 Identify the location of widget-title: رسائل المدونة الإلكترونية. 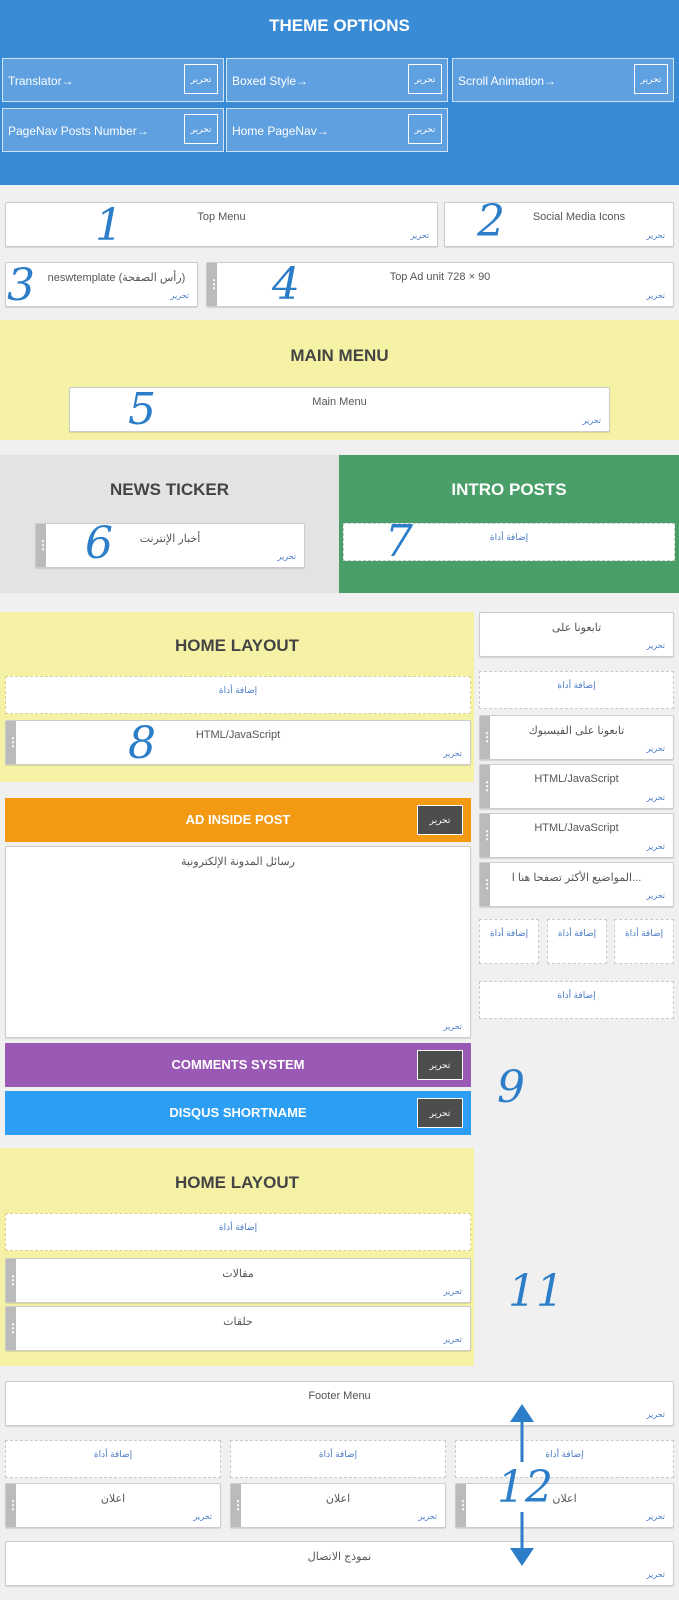
(238, 862).